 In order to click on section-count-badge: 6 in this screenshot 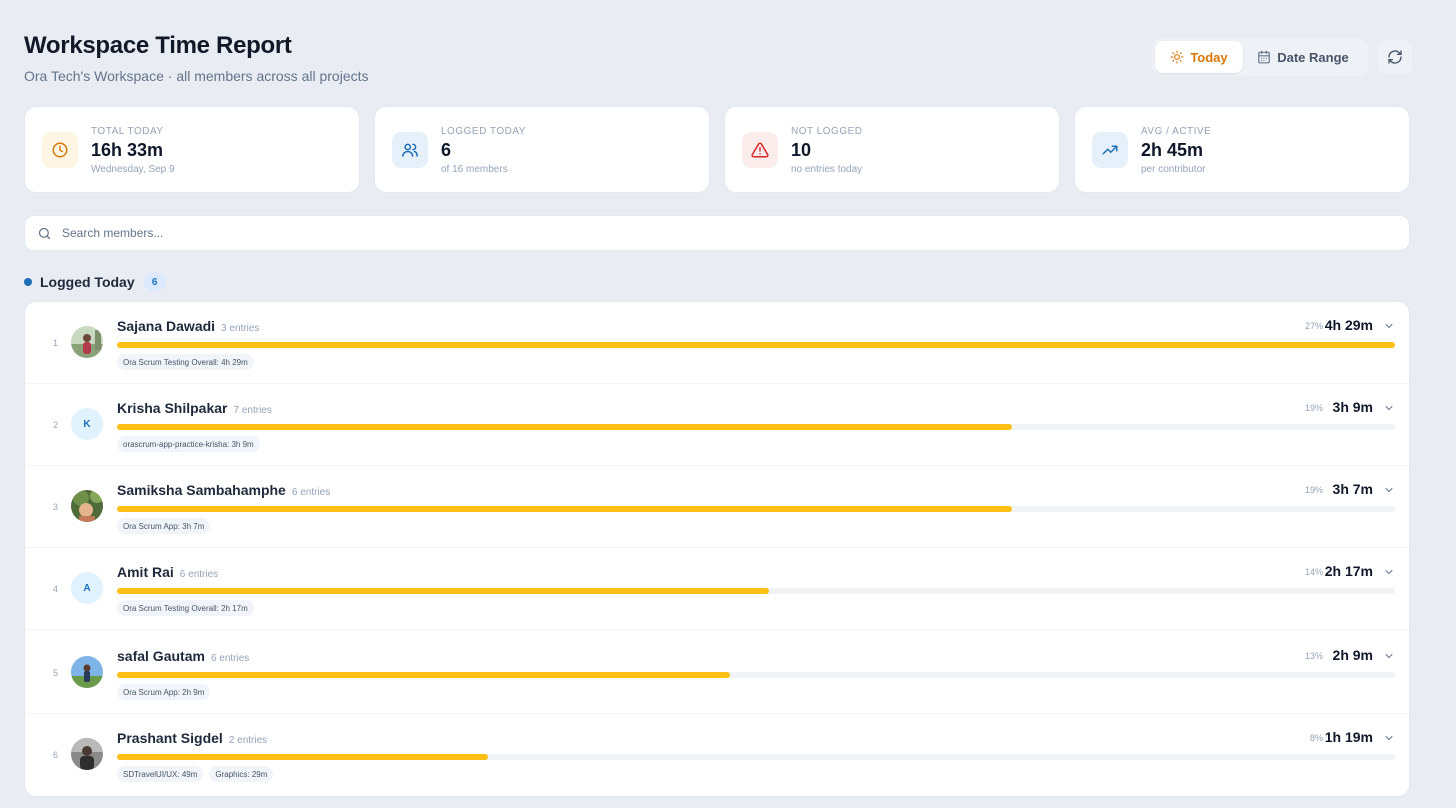, I will do `click(154, 282)`.